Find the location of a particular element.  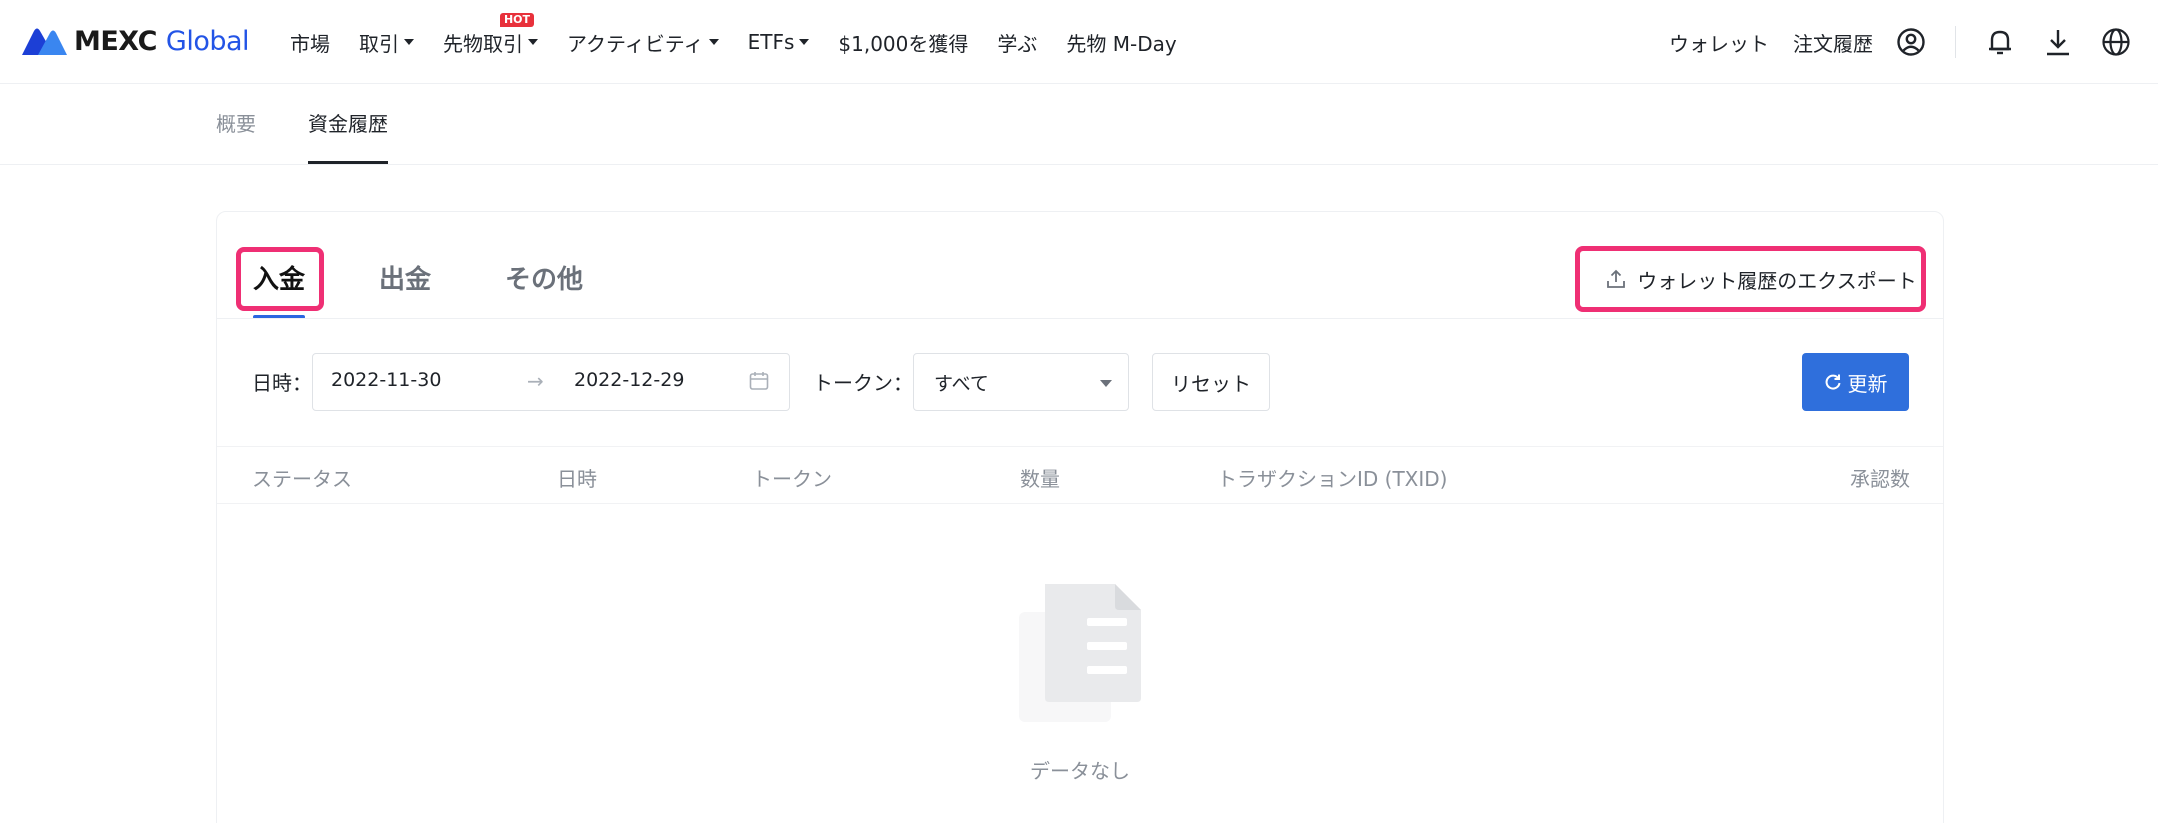

asset-subtabs: 概要 資金履歴 is located at coordinates (1079, 124).